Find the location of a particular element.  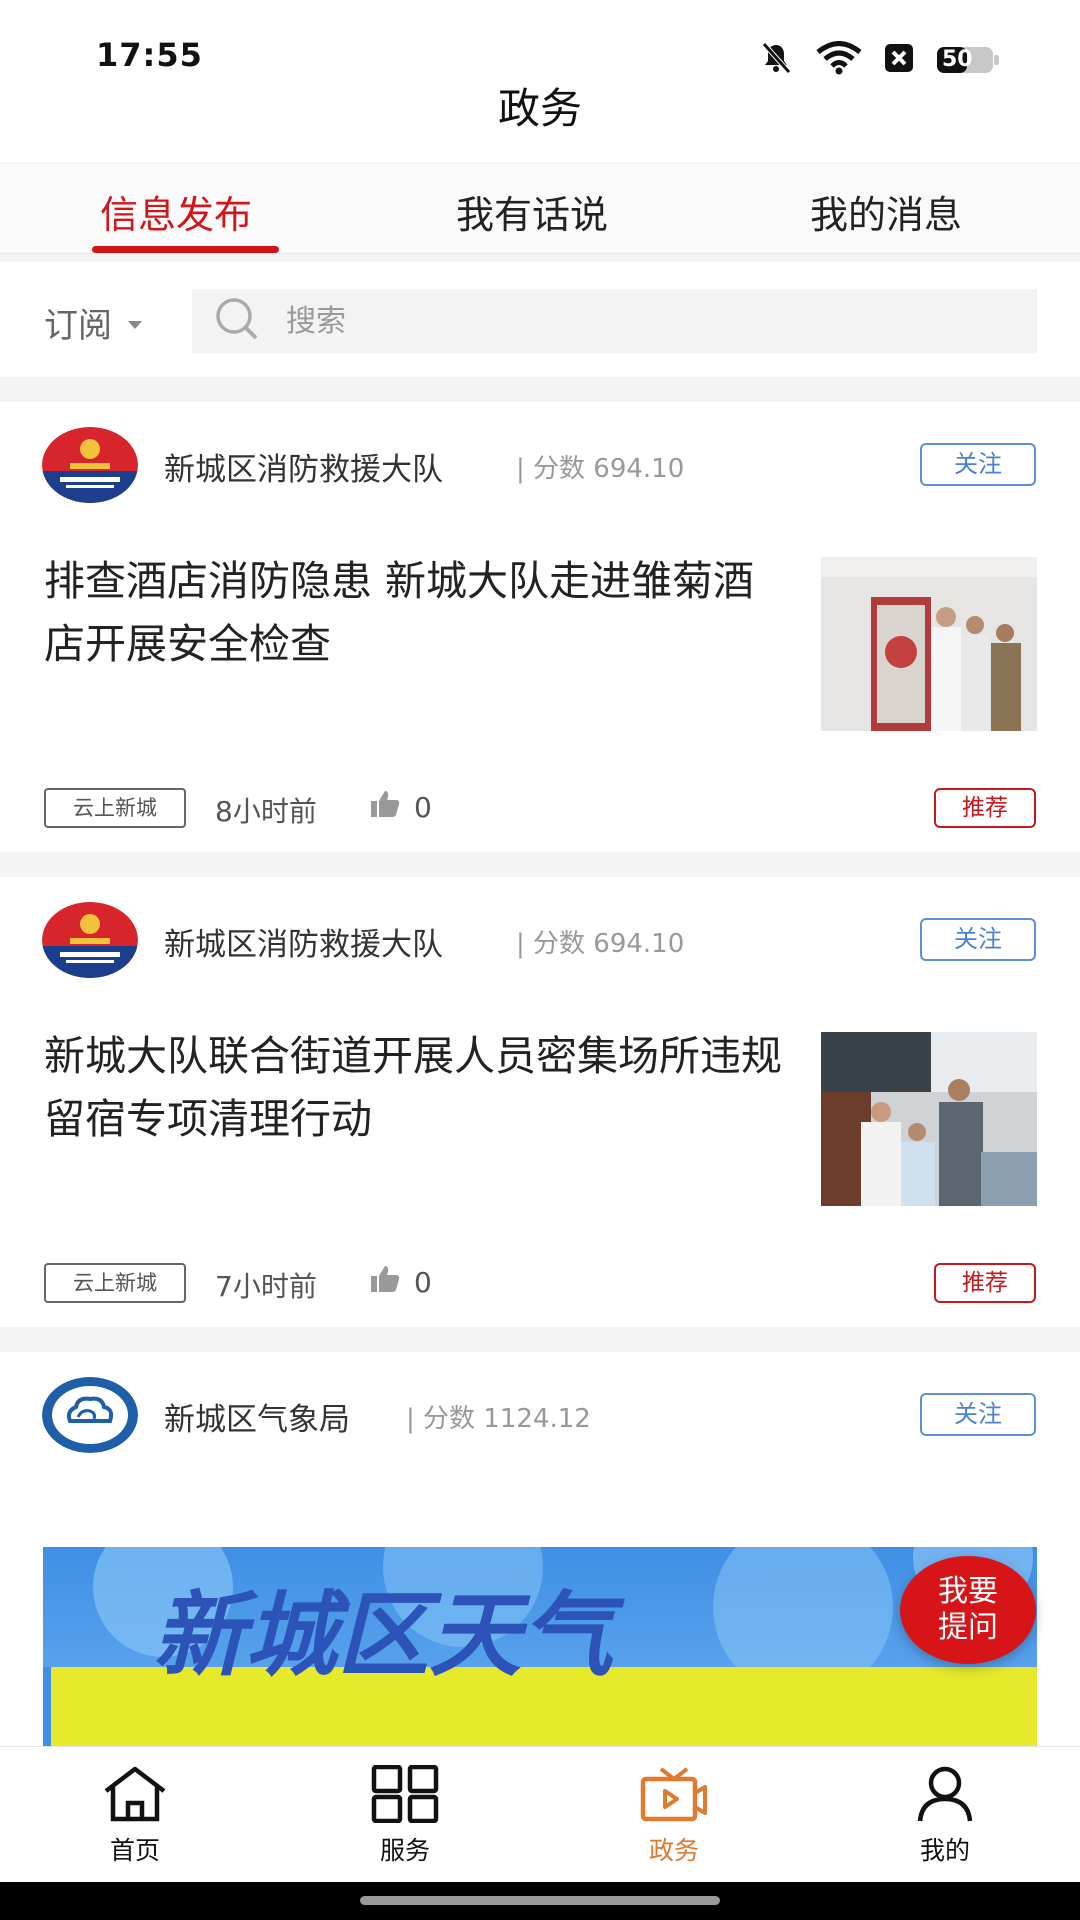

time-ago: 7小时前 is located at coordinates (266, 1286).